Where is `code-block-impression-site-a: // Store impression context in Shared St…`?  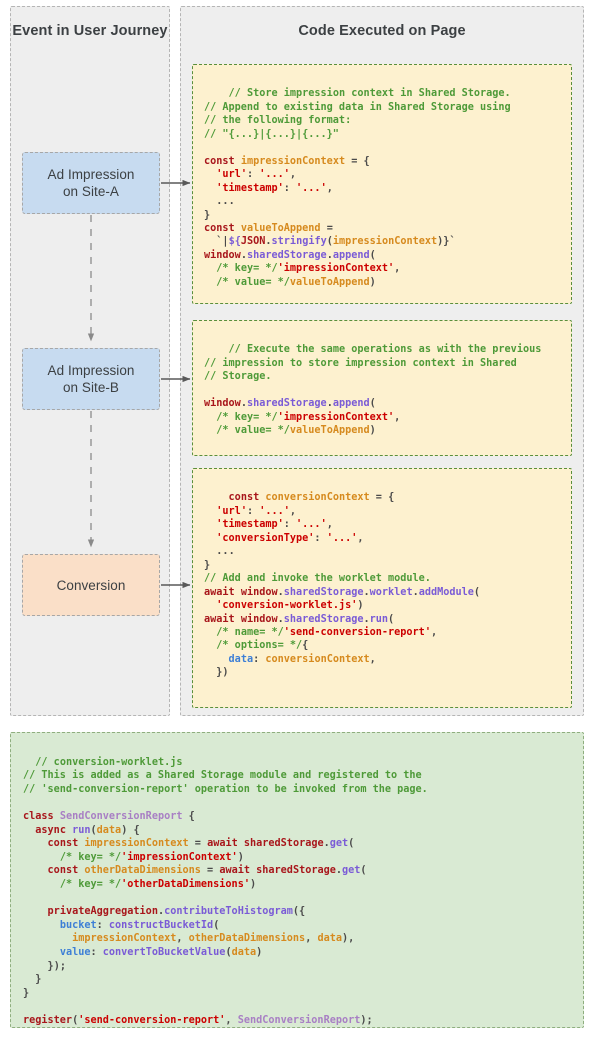
code-block-impression-site-a: // Store impression context in Shared St… is located at coordinates (382, 184).